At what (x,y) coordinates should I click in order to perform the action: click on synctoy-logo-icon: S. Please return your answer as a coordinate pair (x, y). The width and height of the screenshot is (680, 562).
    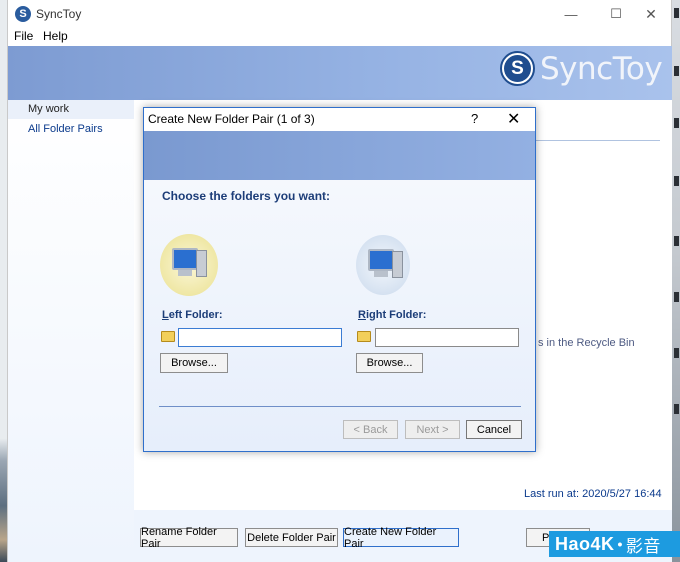
    Looking at the image, I should click on (517, 68).